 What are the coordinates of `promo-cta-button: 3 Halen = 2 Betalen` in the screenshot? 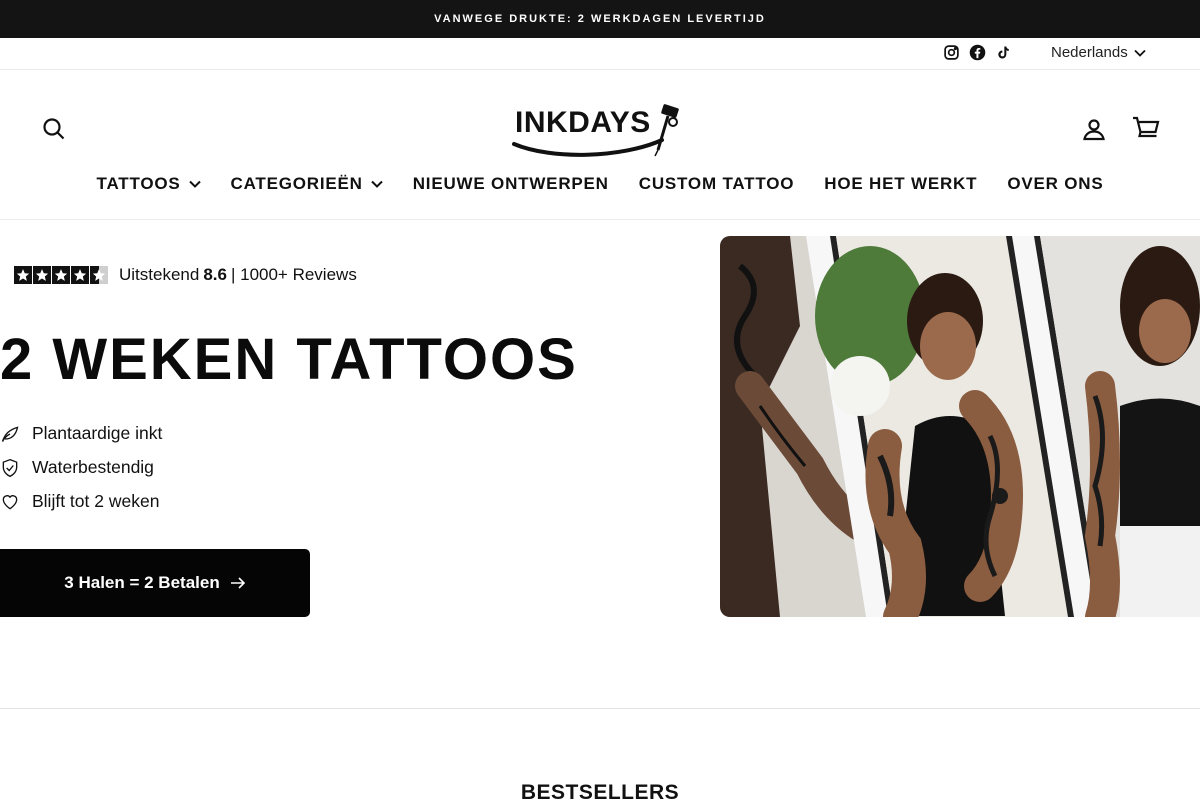 It's located at (155, 583).